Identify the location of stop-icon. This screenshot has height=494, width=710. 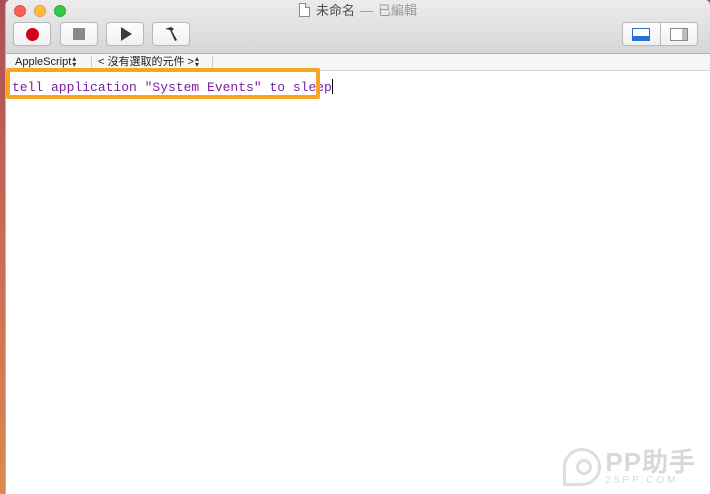
(79, 34).